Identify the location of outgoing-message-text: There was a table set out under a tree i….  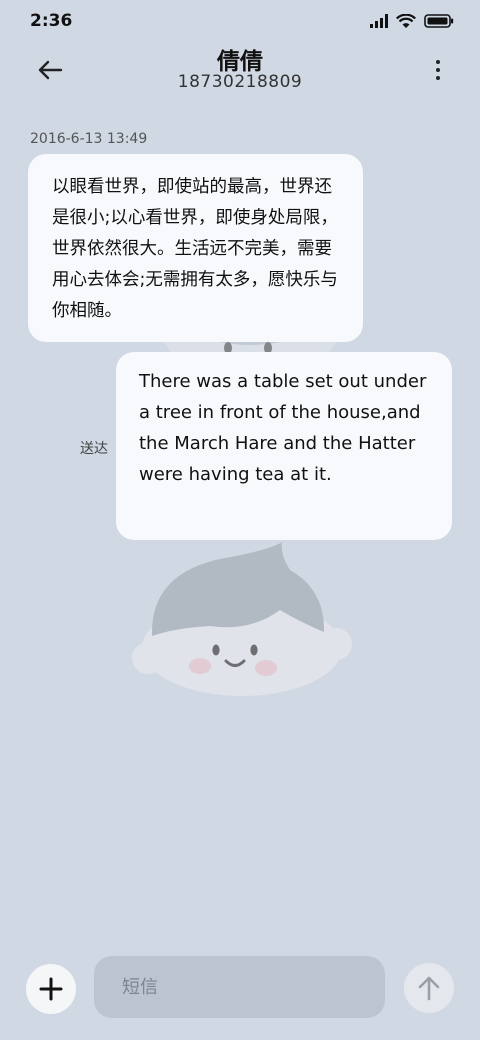
(283, 428).